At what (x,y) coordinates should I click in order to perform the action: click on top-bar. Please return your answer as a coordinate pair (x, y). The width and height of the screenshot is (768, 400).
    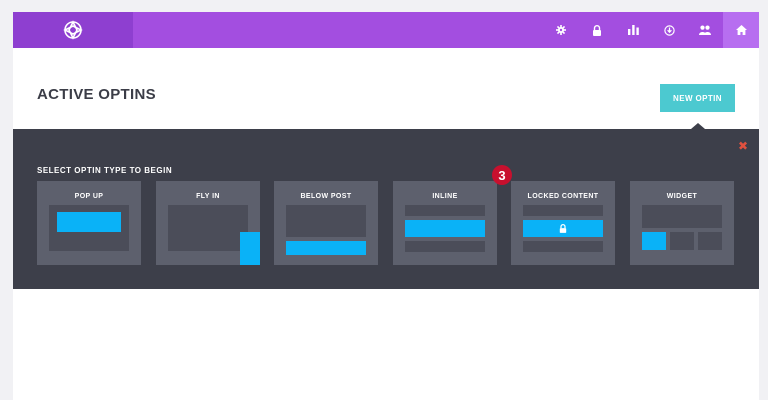
    Looking at the image, I should click on (386, 30).